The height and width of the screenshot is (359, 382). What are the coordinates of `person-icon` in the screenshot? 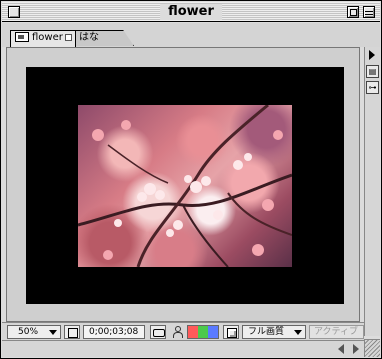 It's located at (177, 332).